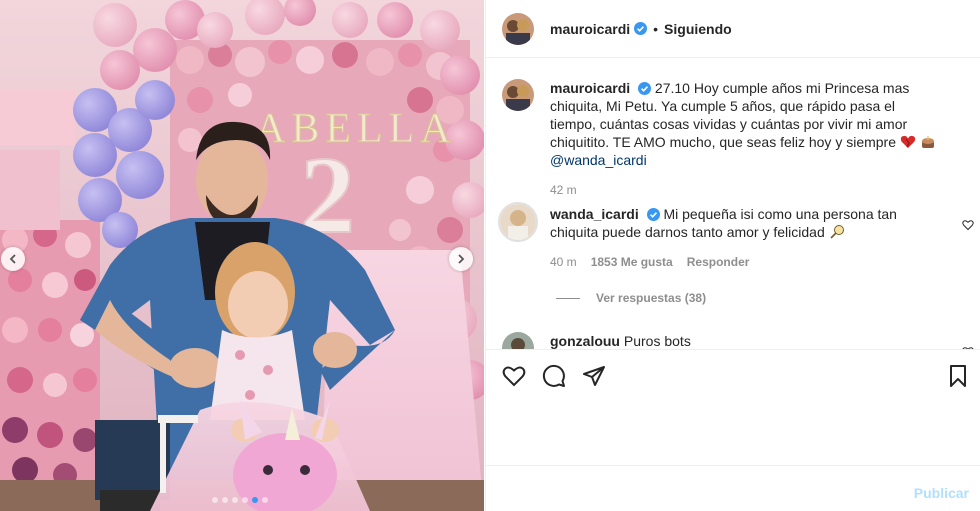 Image resolution: width=980 pixels, height=511 pixels. Describe the element at coordinates (837, 232) in the screenshot. I see `lollipop-emoji-icon` at that location.